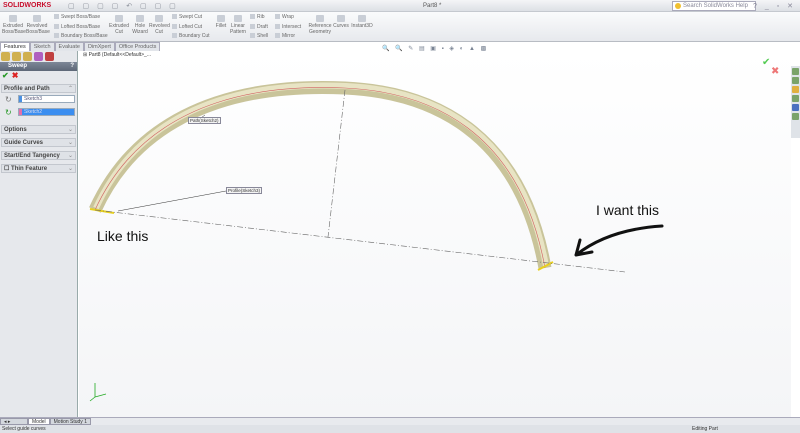  What do you see at coordinates (795, 89) in the screenshot?
I see `file-explorer-icon` at bounding box center [795, 89].